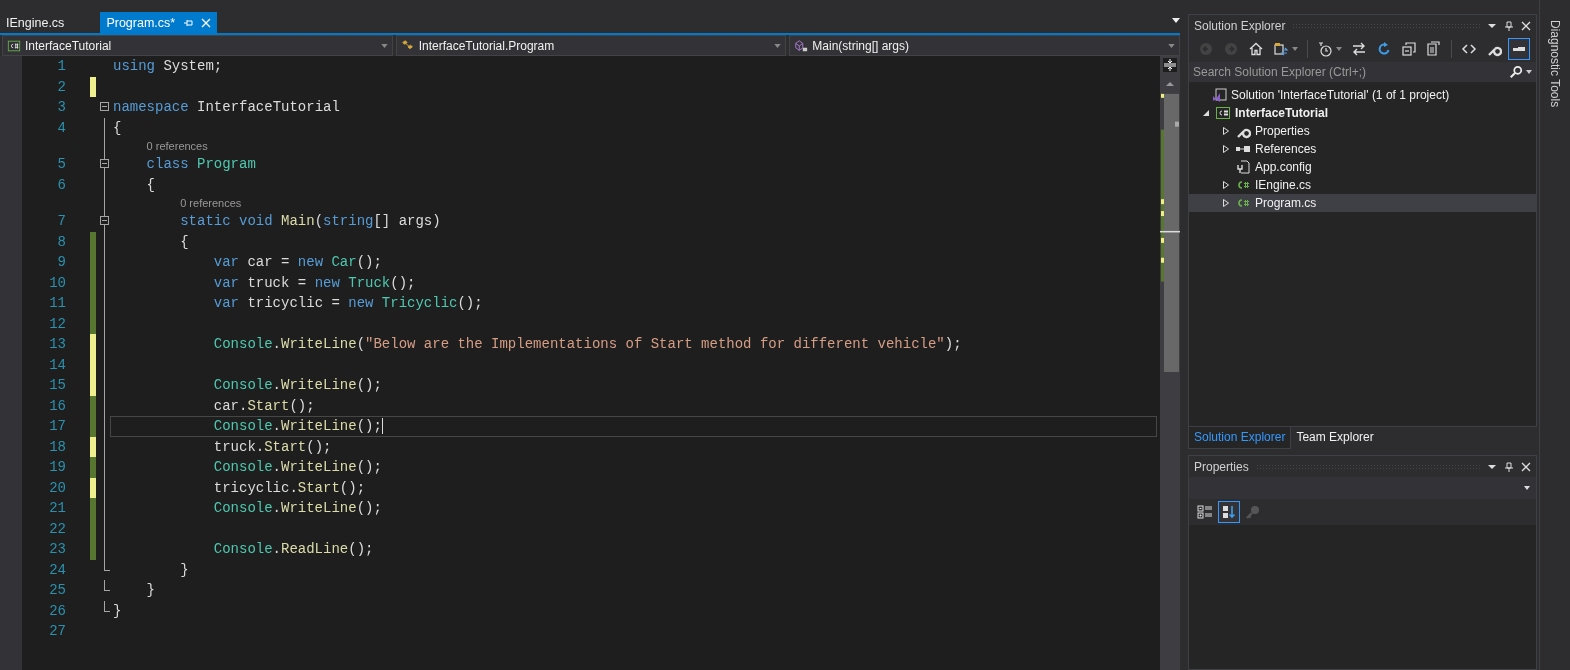 The image size is (1570, 670). Describe the element at coordinates (1283, 167) in the screenshot. I see `tree-item: App.config` at that location.